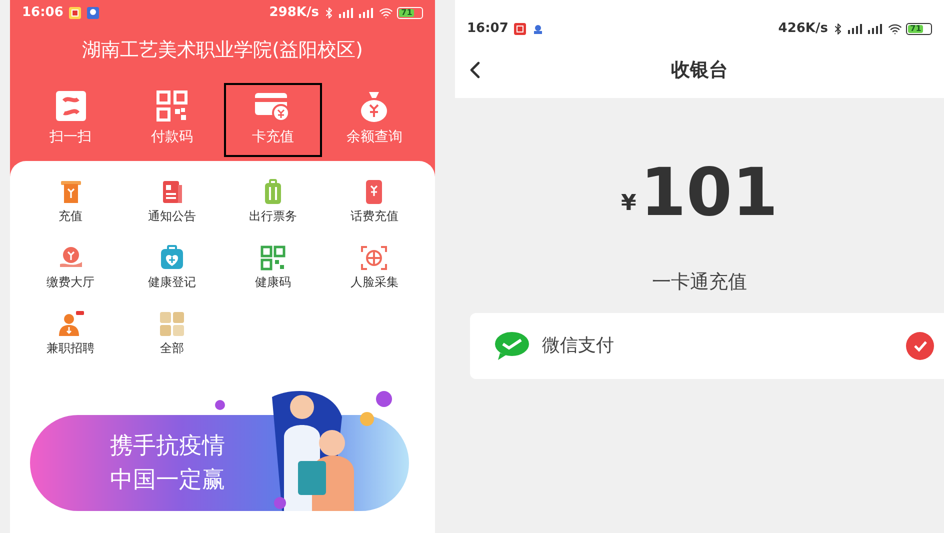  What do you see at coordinates (70, 323) in the screenshot?
I see `person-icon` at bounding box center [70, 323].